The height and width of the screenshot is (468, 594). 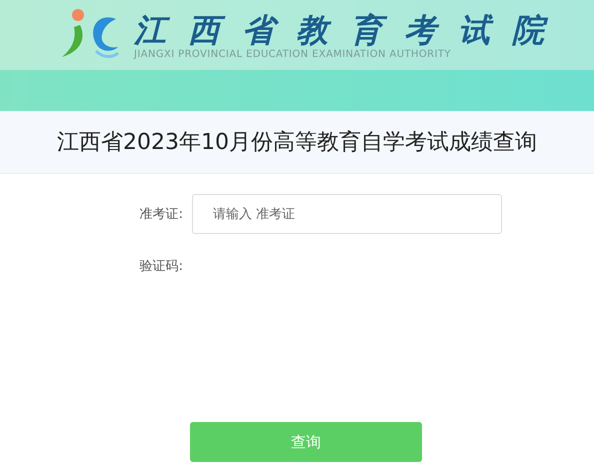 I want to click on field-label: 验证码:, so click(x=161, y=266).